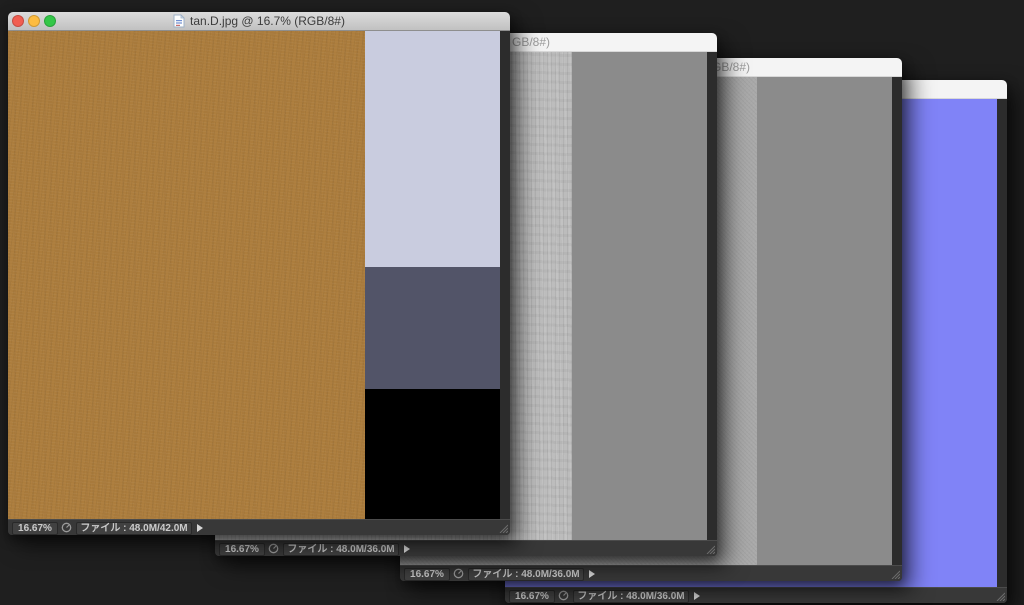  Describe the element at coordinates (259, 527) in the screenshot. I see `window-statusbar: 16.67% ファイル : 48.0M/42.0M` at that location.